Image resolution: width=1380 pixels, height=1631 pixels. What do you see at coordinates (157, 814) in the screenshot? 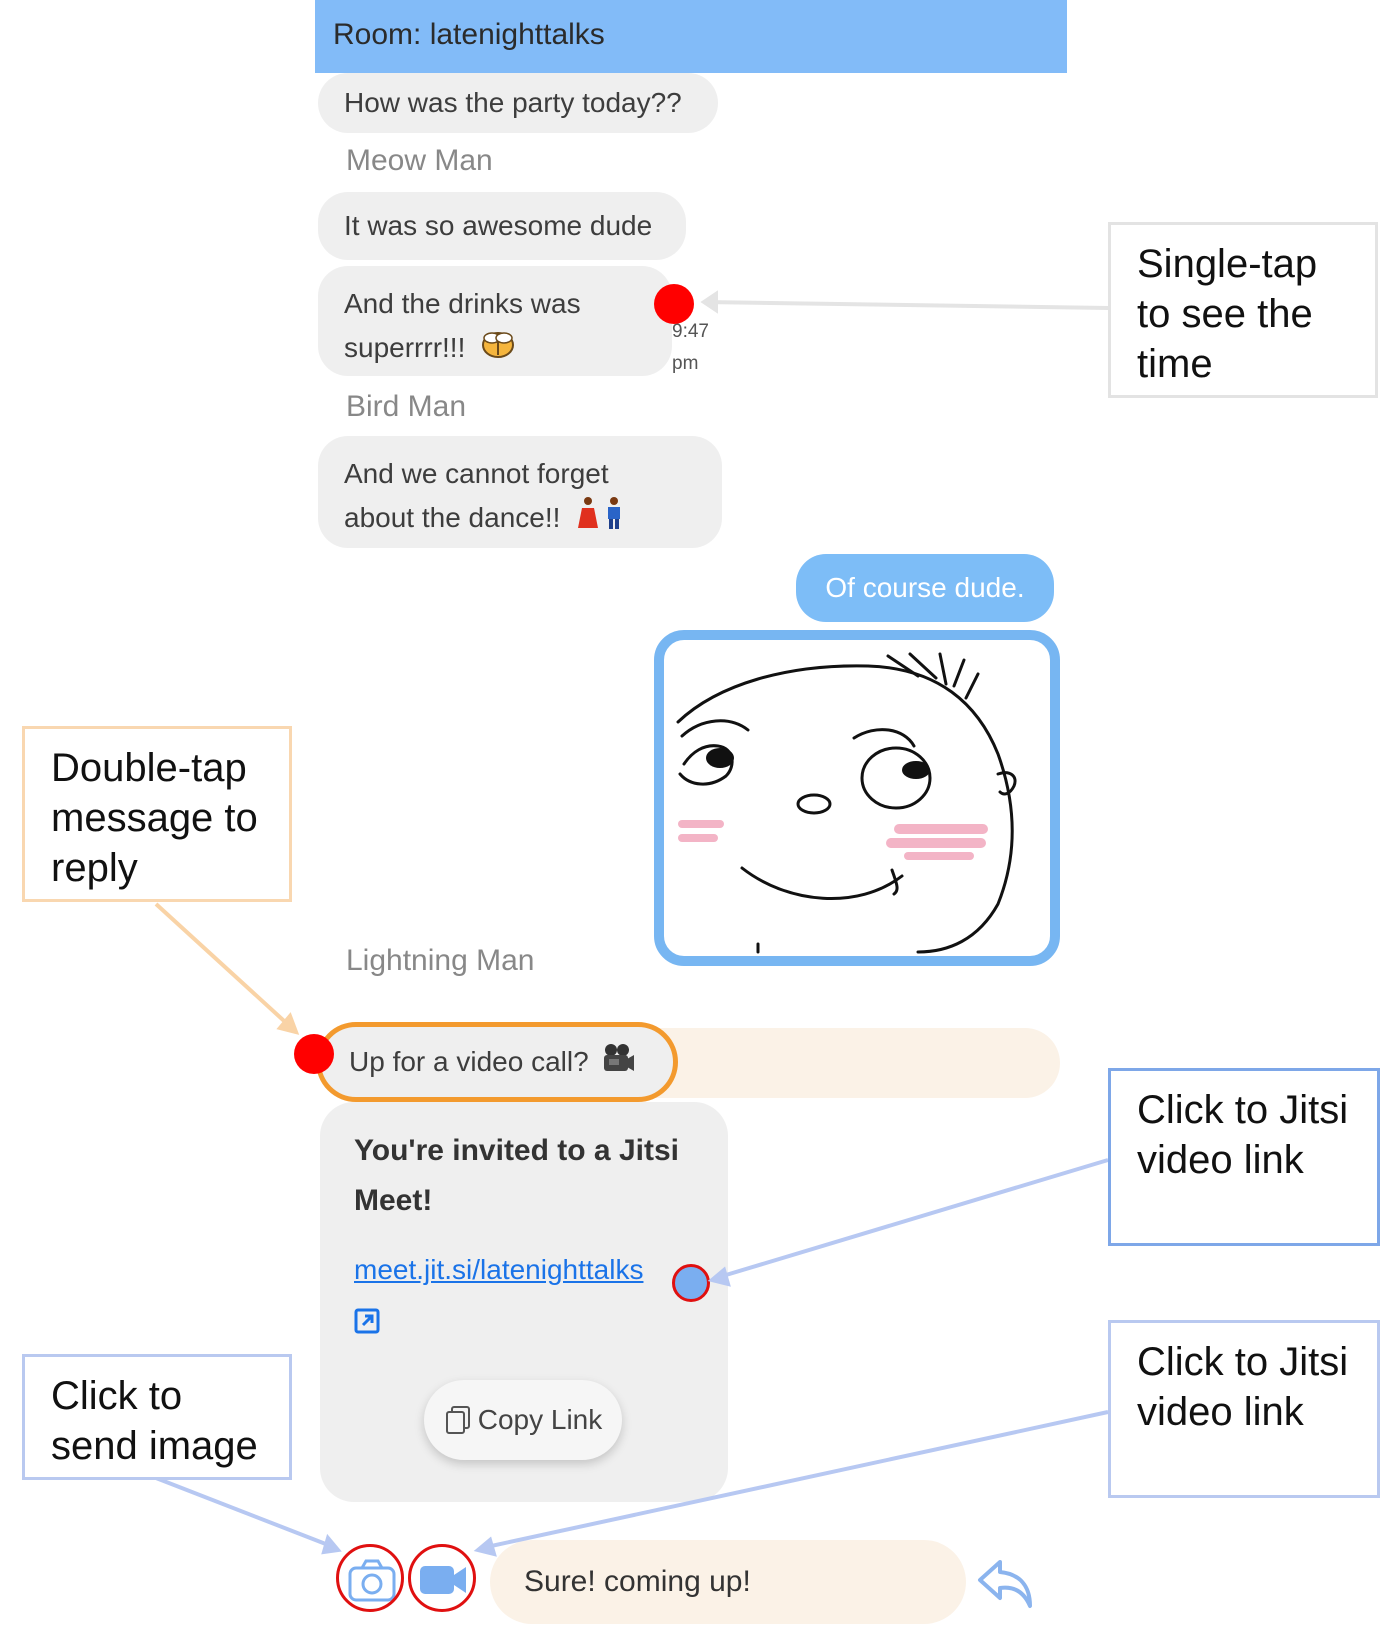
I see `annotation-double-tap: Double-tap message to reply` at bounding box center [157, 814].